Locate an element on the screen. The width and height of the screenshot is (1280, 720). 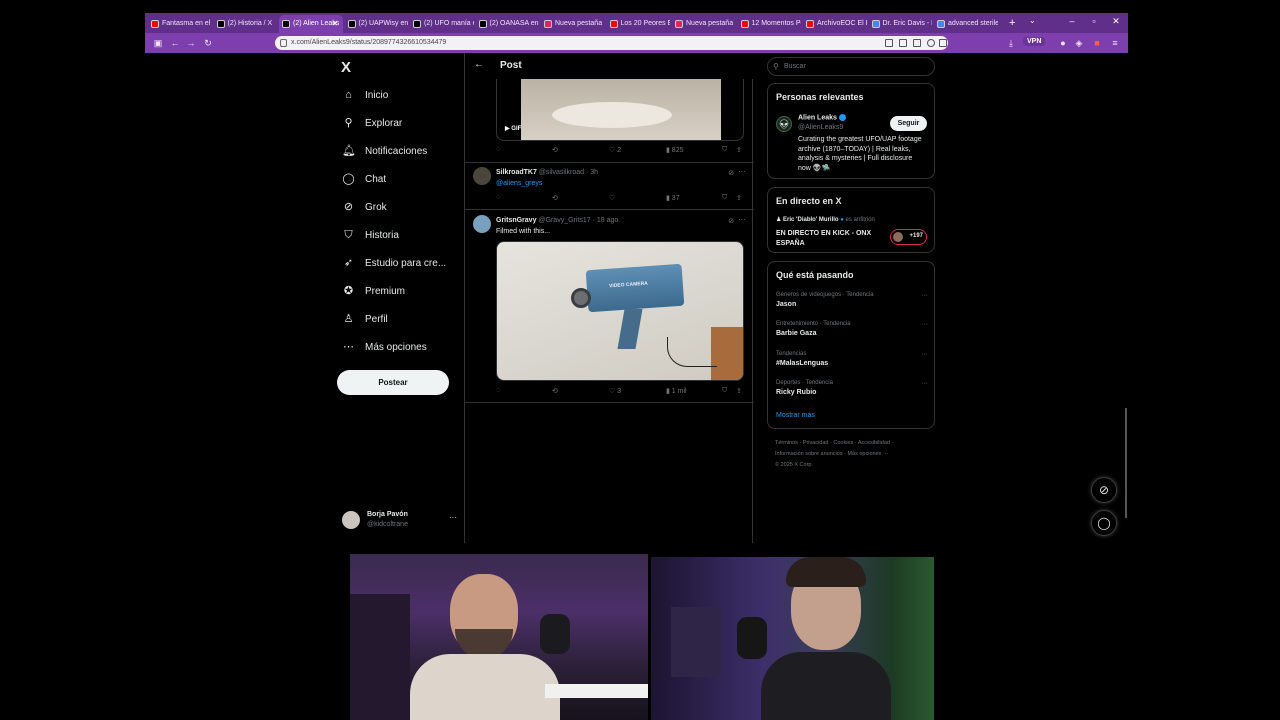
views-icon: ▮ 37 is located at coordinates (673, 198).